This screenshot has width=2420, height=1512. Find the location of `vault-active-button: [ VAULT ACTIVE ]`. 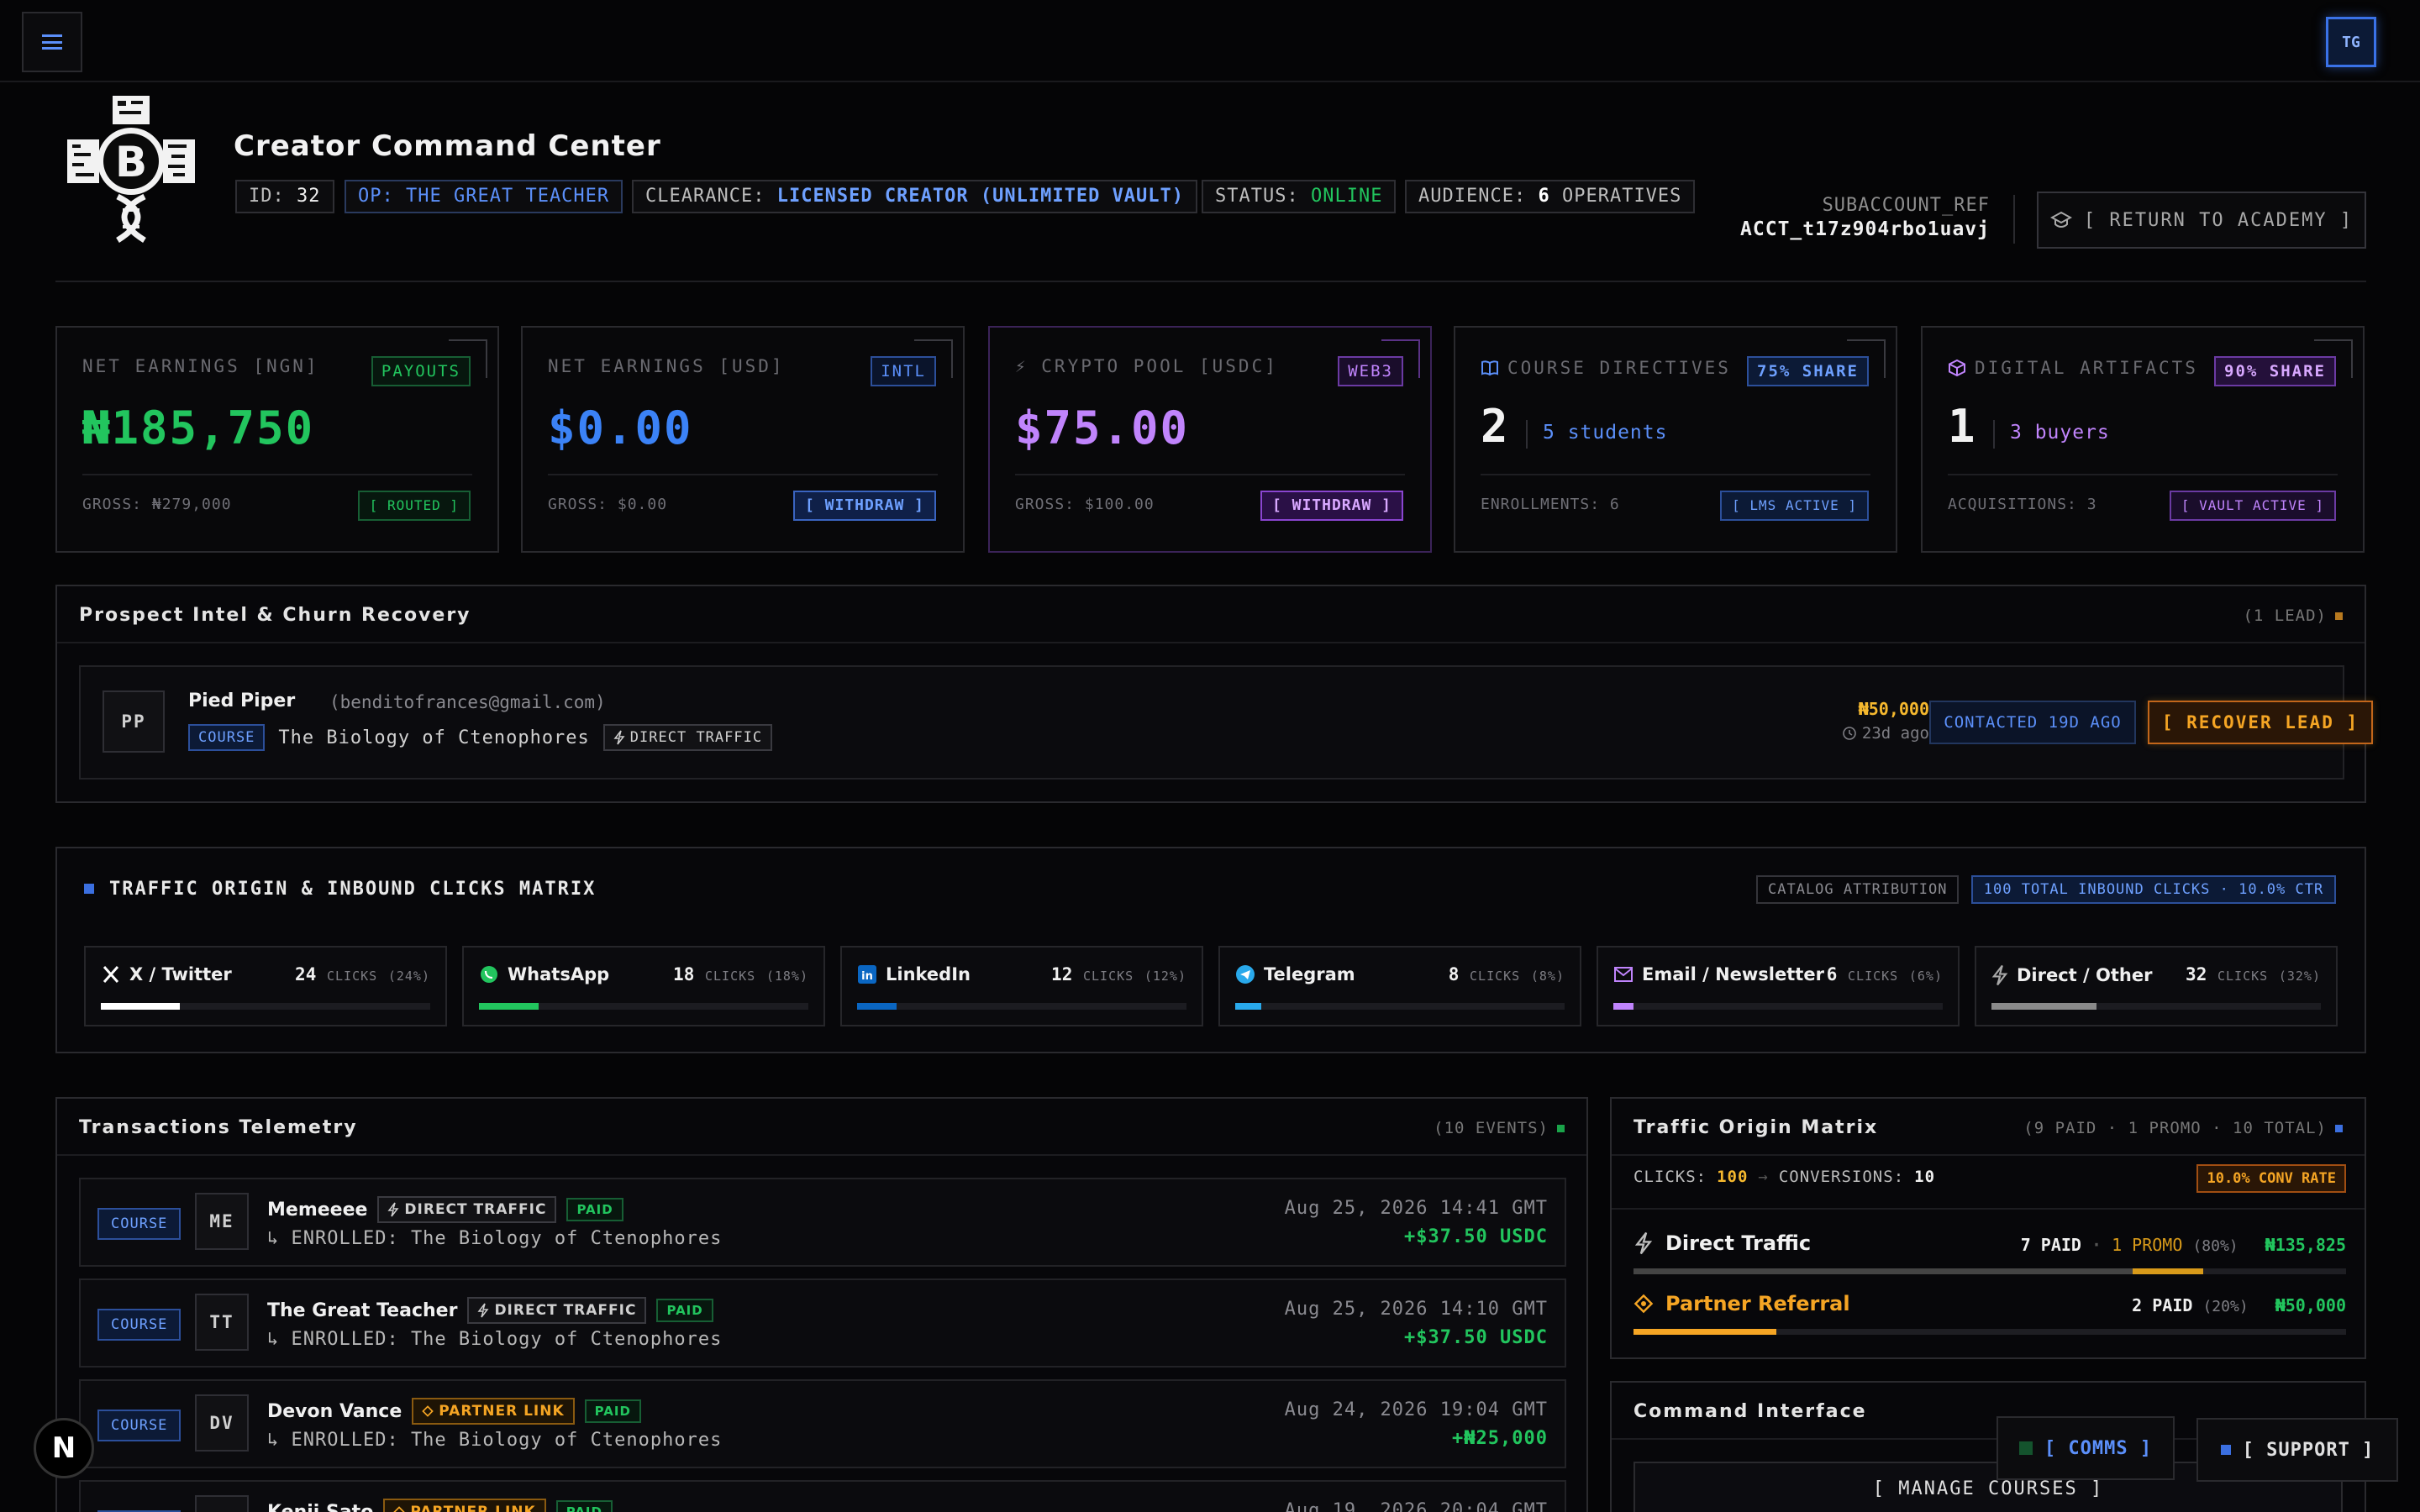

vault-active-button: [ VAULT ACTIVE ] is located at coordinates (2252, 506).